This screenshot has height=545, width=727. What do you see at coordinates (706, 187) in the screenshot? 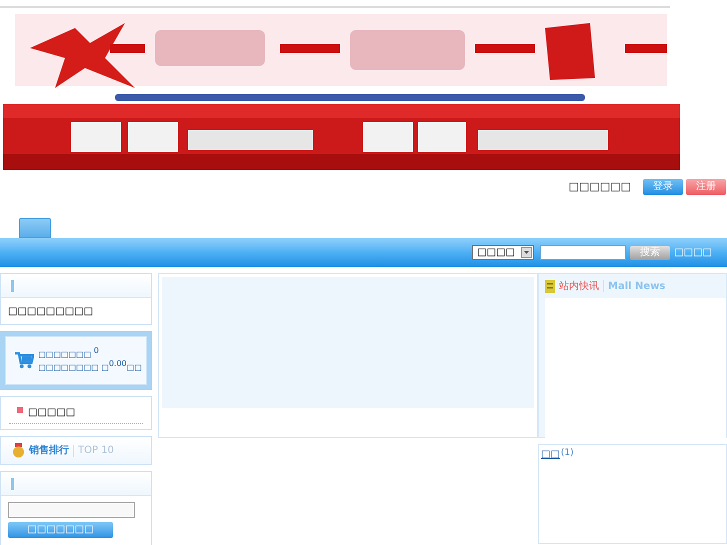
I see `register-button: 注册` at bounding box center [706, 187].